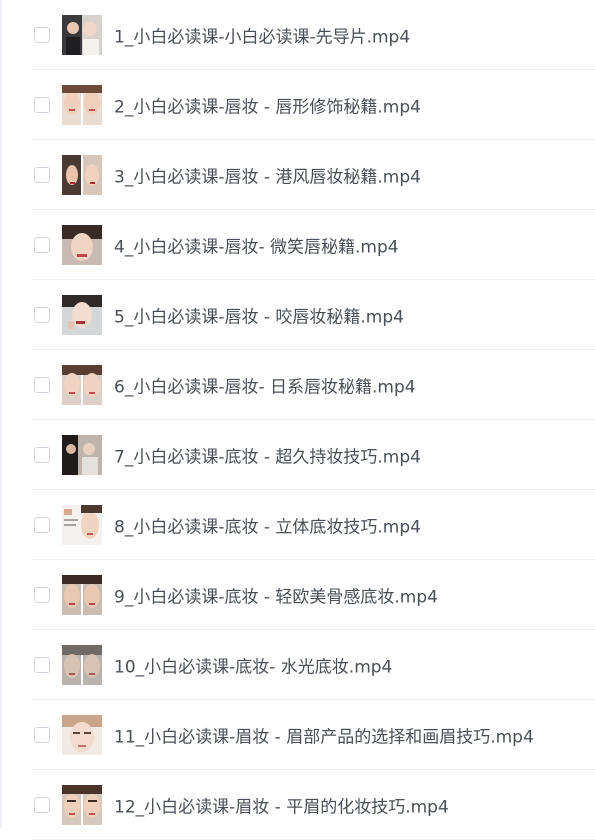  I want to click on file-row: 5_小白必读课-唇妆 - 咬唇妆秘籍.mp4, so click(297, 315).